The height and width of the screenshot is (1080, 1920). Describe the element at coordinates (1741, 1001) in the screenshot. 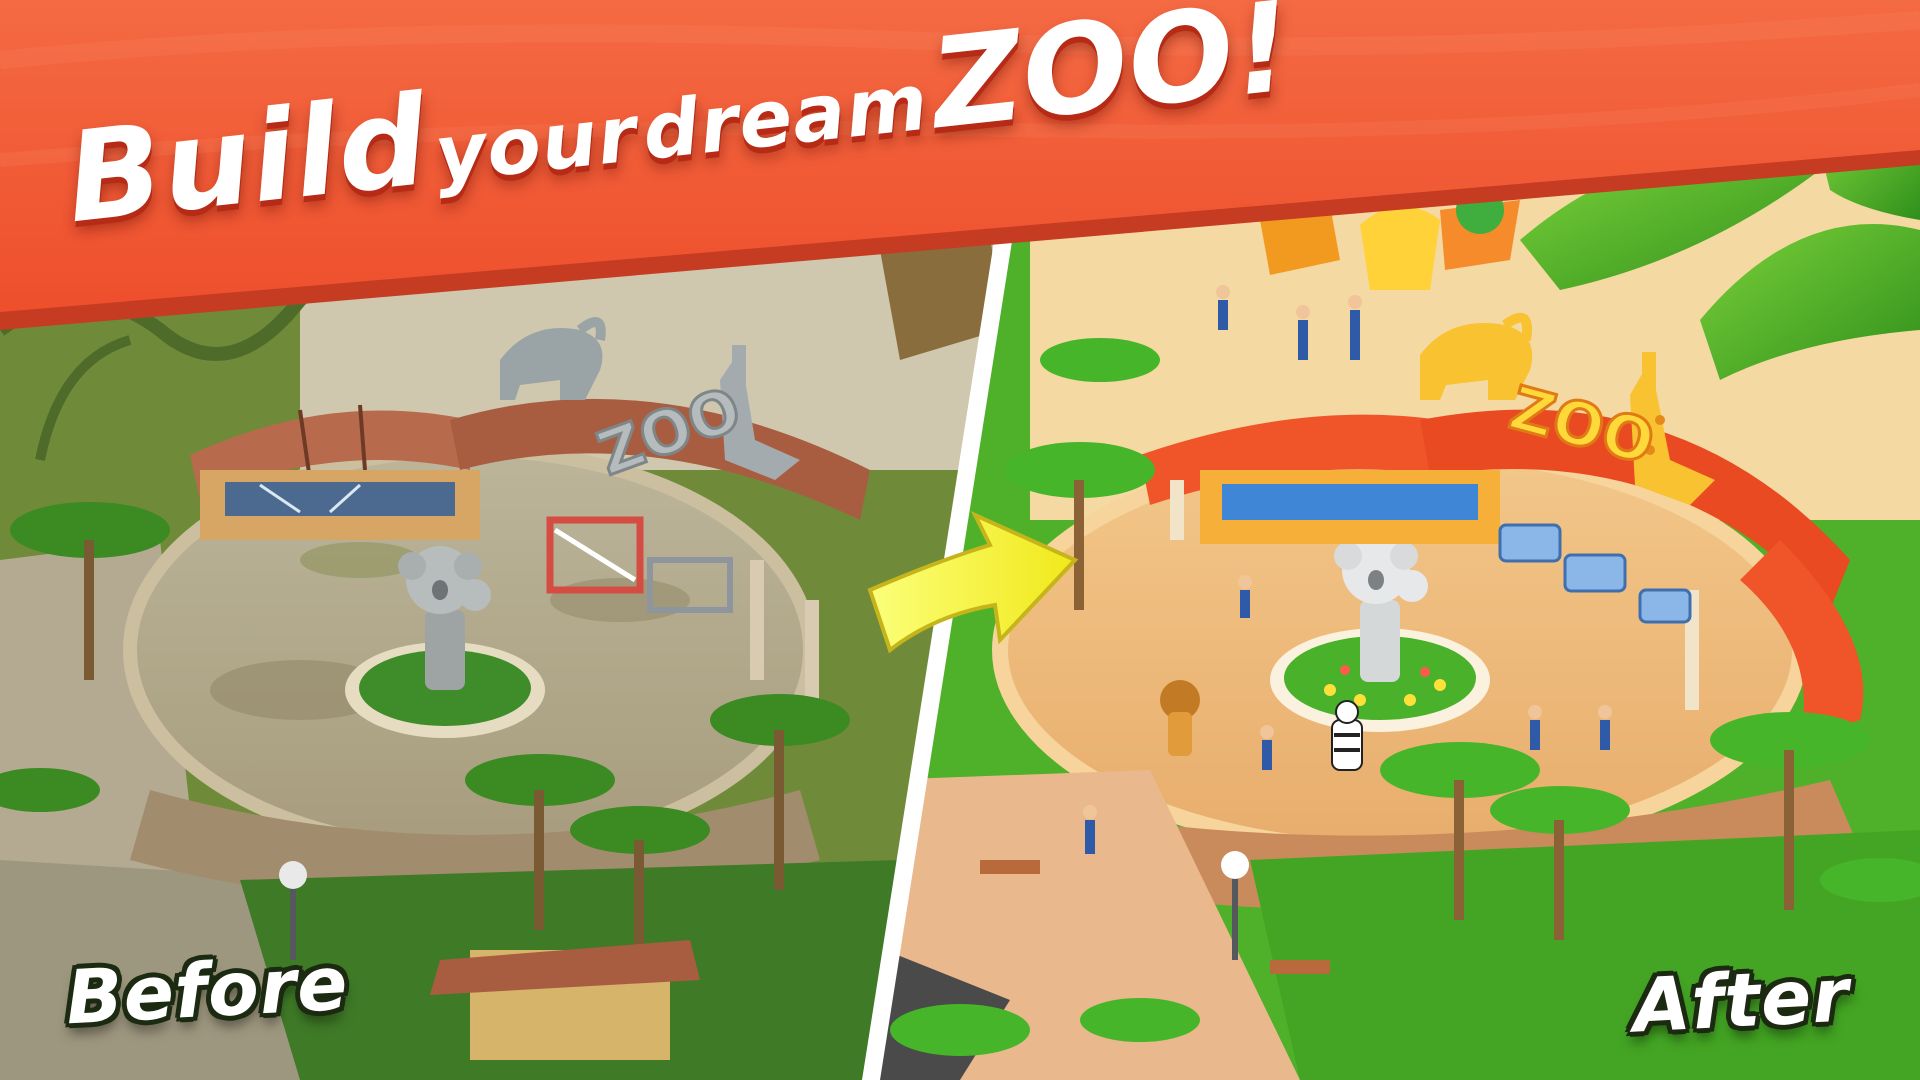

I see `after-label: After` at that location.